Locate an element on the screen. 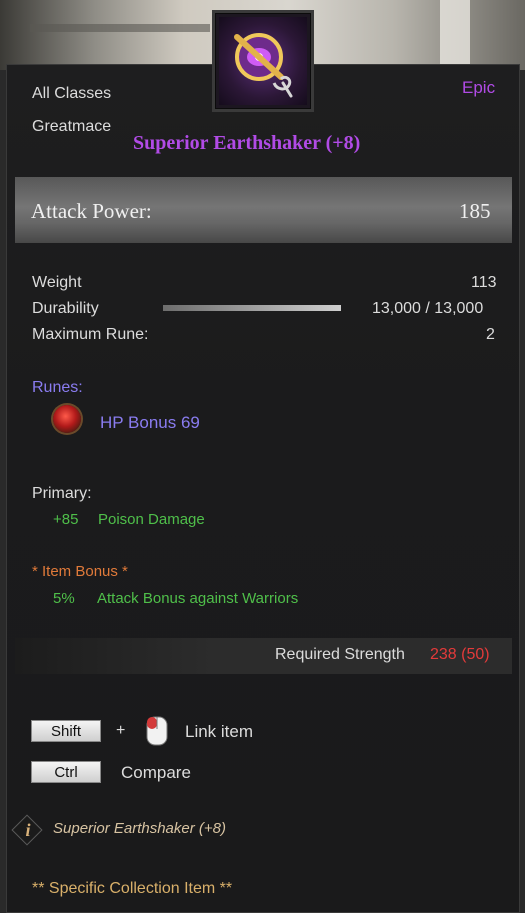  background-rail is located at coordinates (120, 28).